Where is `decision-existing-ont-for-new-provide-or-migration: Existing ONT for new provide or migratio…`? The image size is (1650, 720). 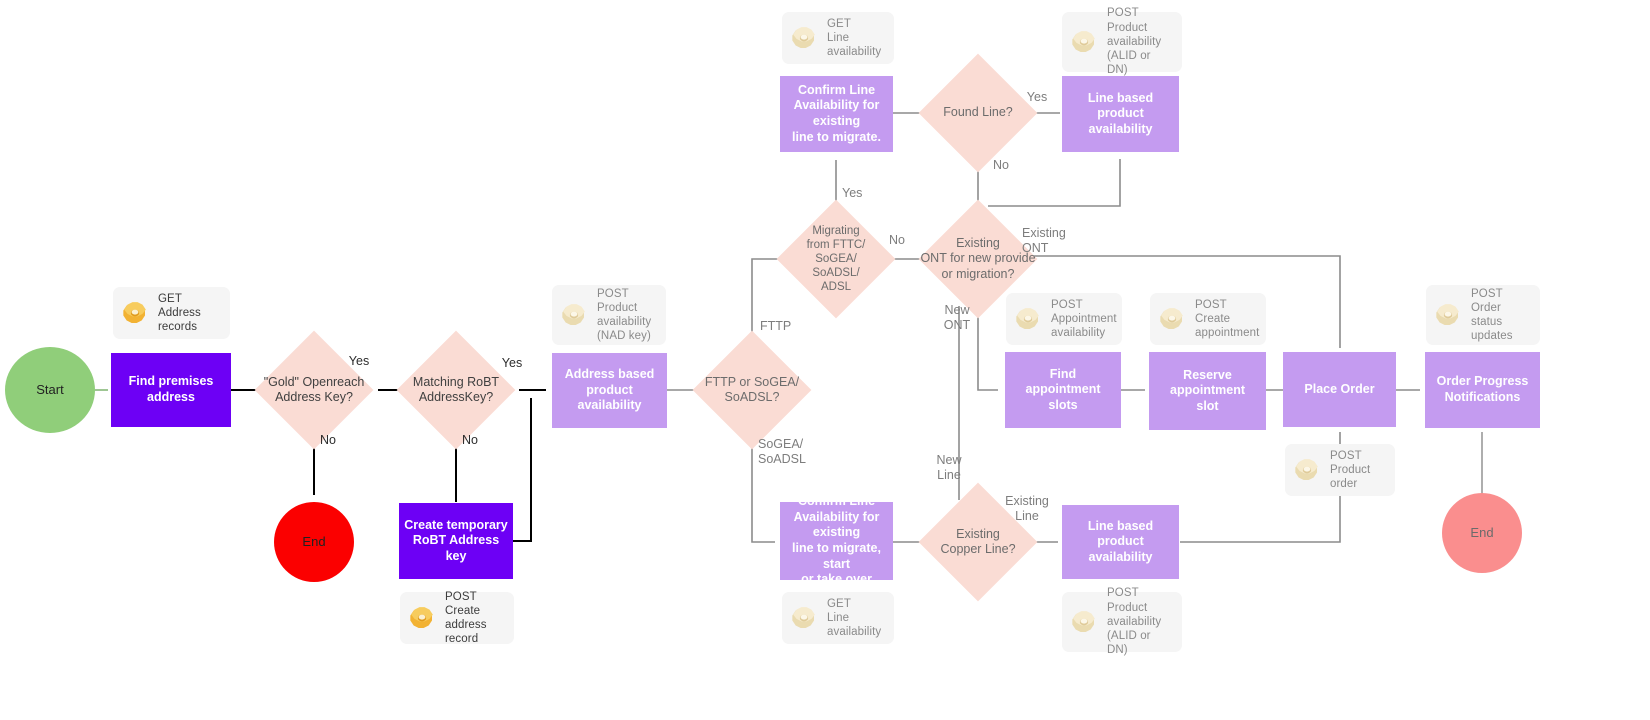
decision-existing-ont-for-new-provide-or-migration: Existing ONT for new provide or migratio… is located at coordinates (978, 259).